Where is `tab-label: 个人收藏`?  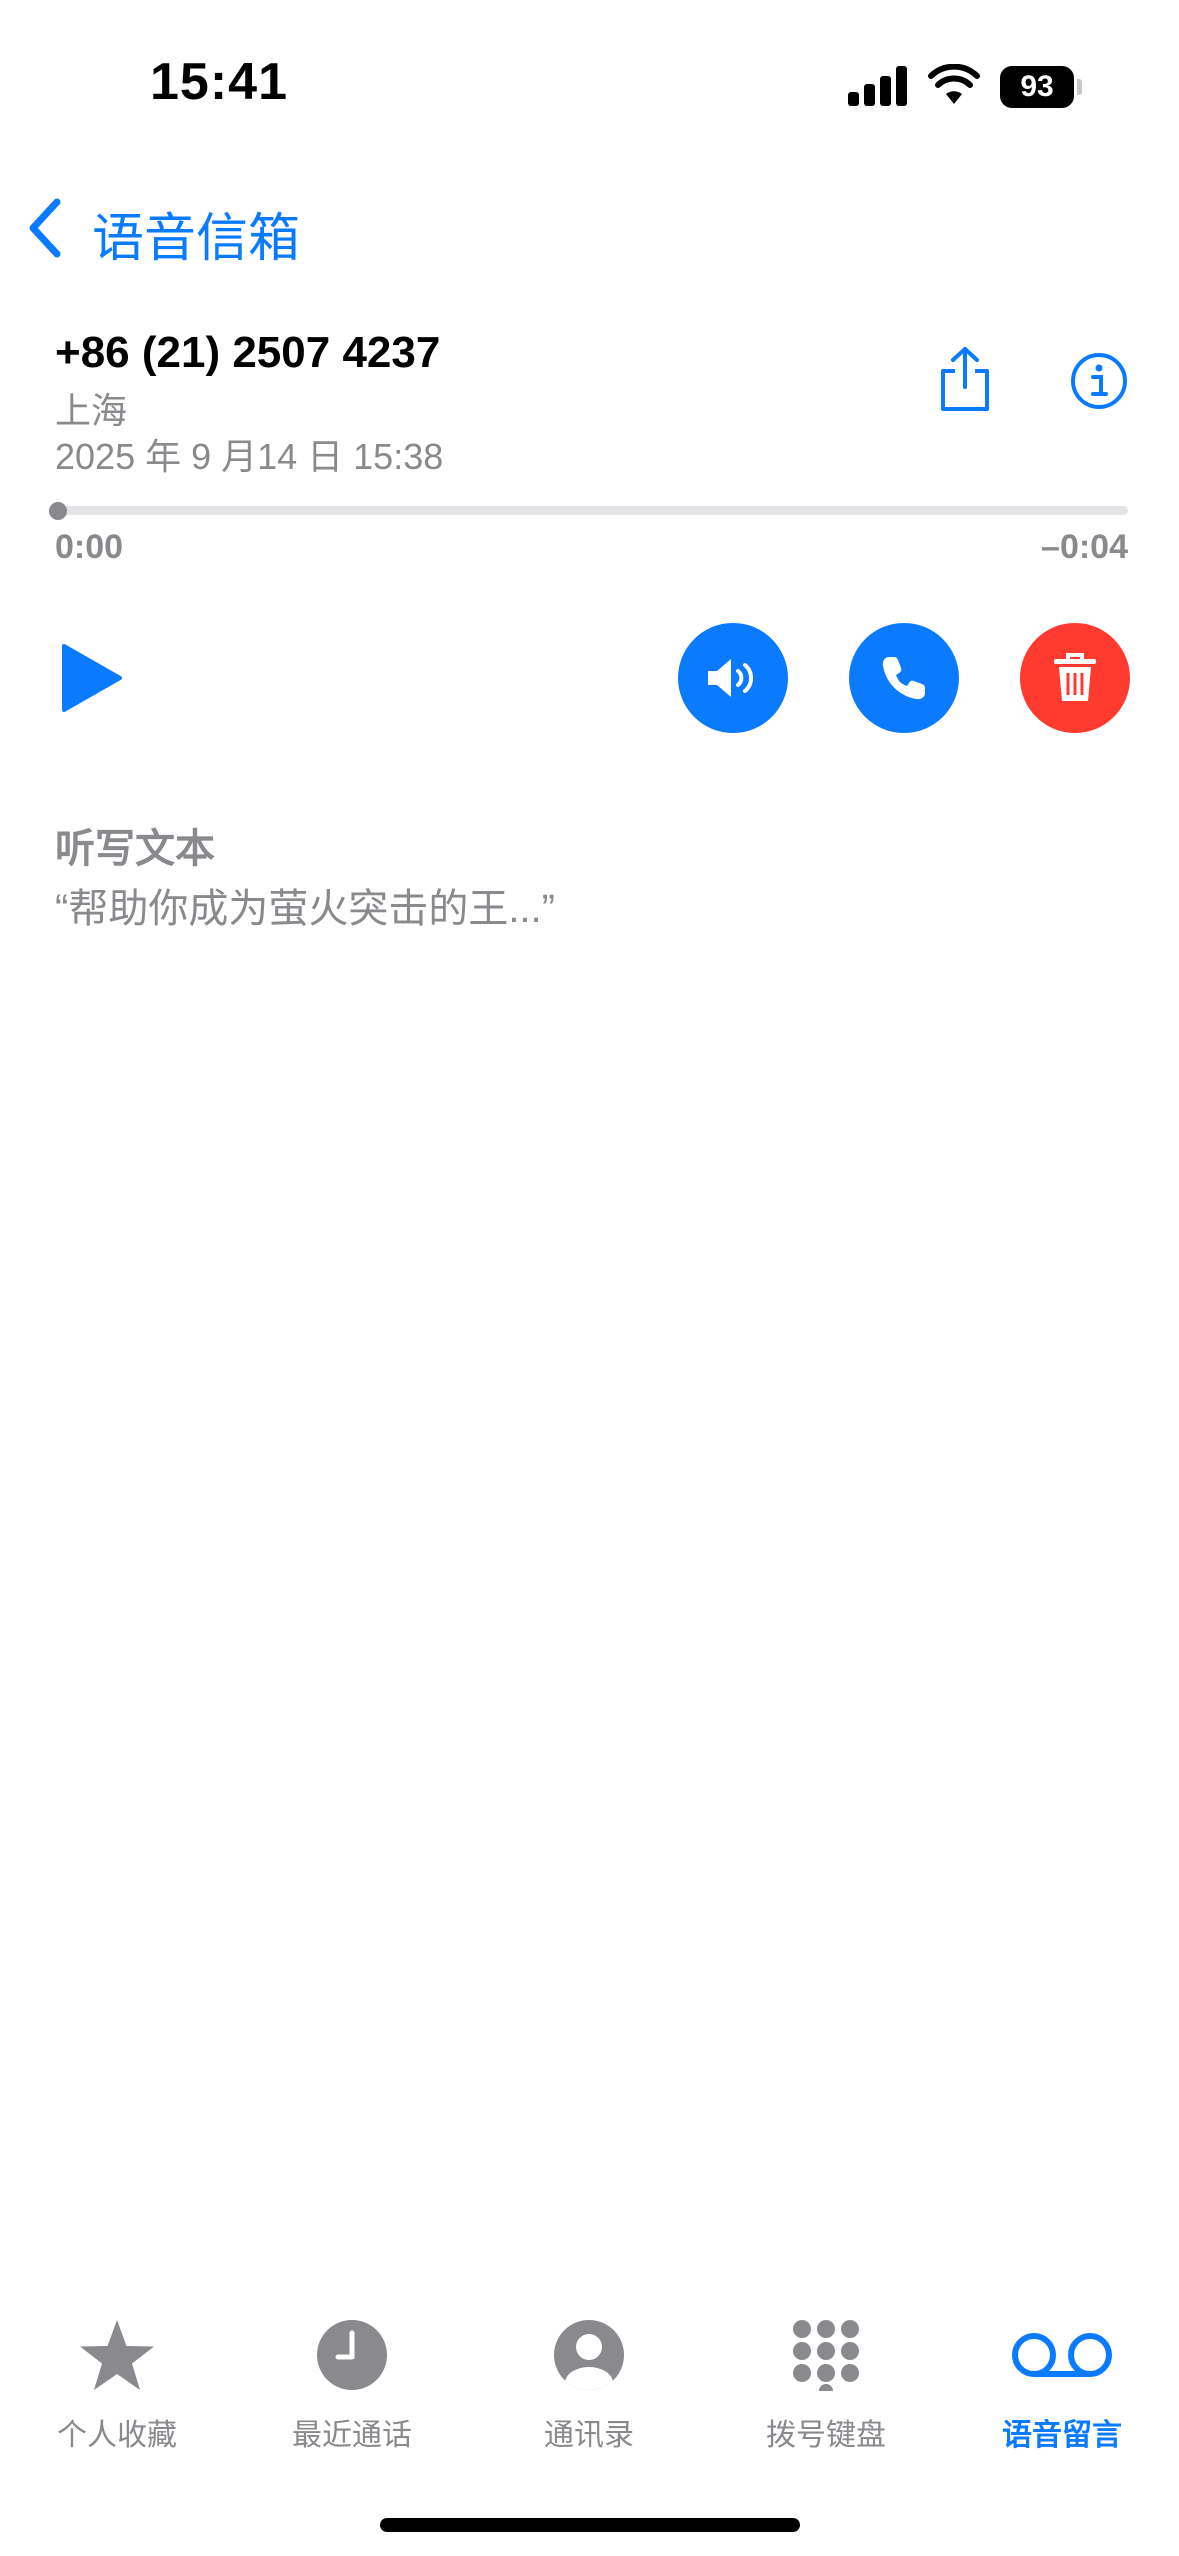 tab-label: 个人收藏 is located at coordinates (117, 2435).